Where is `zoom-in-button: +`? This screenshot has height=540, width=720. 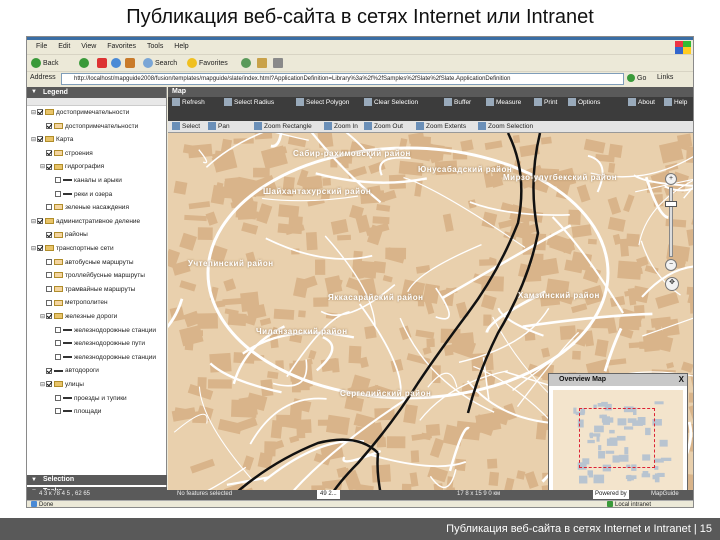
zoom-in-button: + is located at coordinates (671, 179).